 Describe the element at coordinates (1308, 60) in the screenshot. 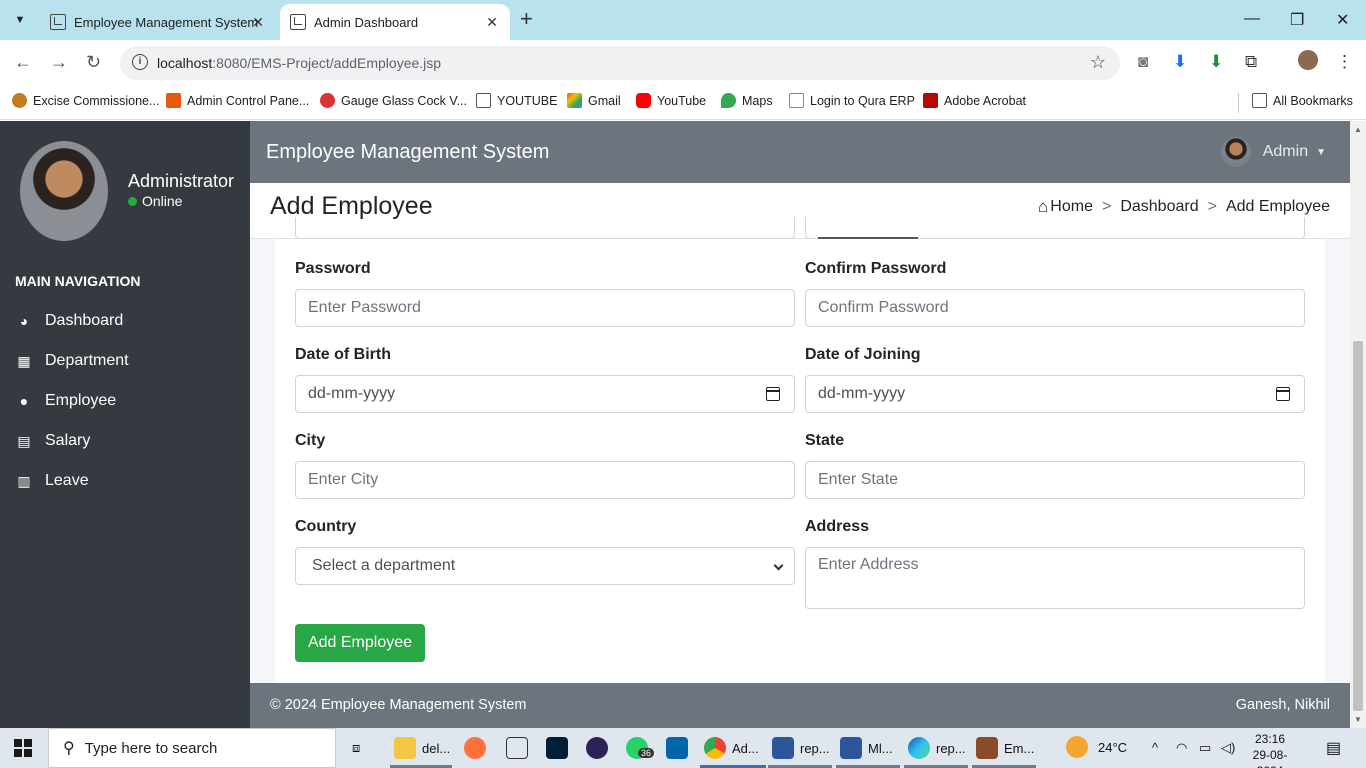

I see `profile-avatar` at that location.